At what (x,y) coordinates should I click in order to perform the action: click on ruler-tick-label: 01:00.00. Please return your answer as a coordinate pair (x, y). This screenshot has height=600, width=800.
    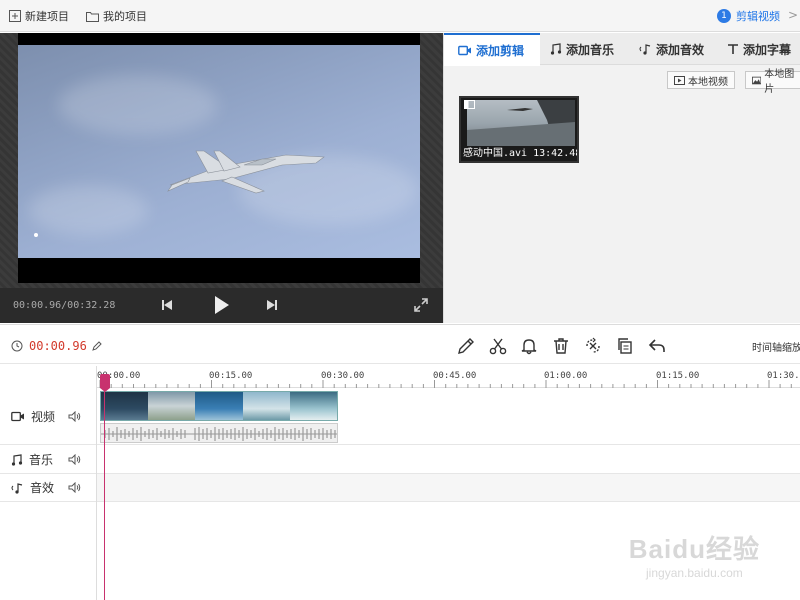
    Looking at the image, I should click on (566, 376).